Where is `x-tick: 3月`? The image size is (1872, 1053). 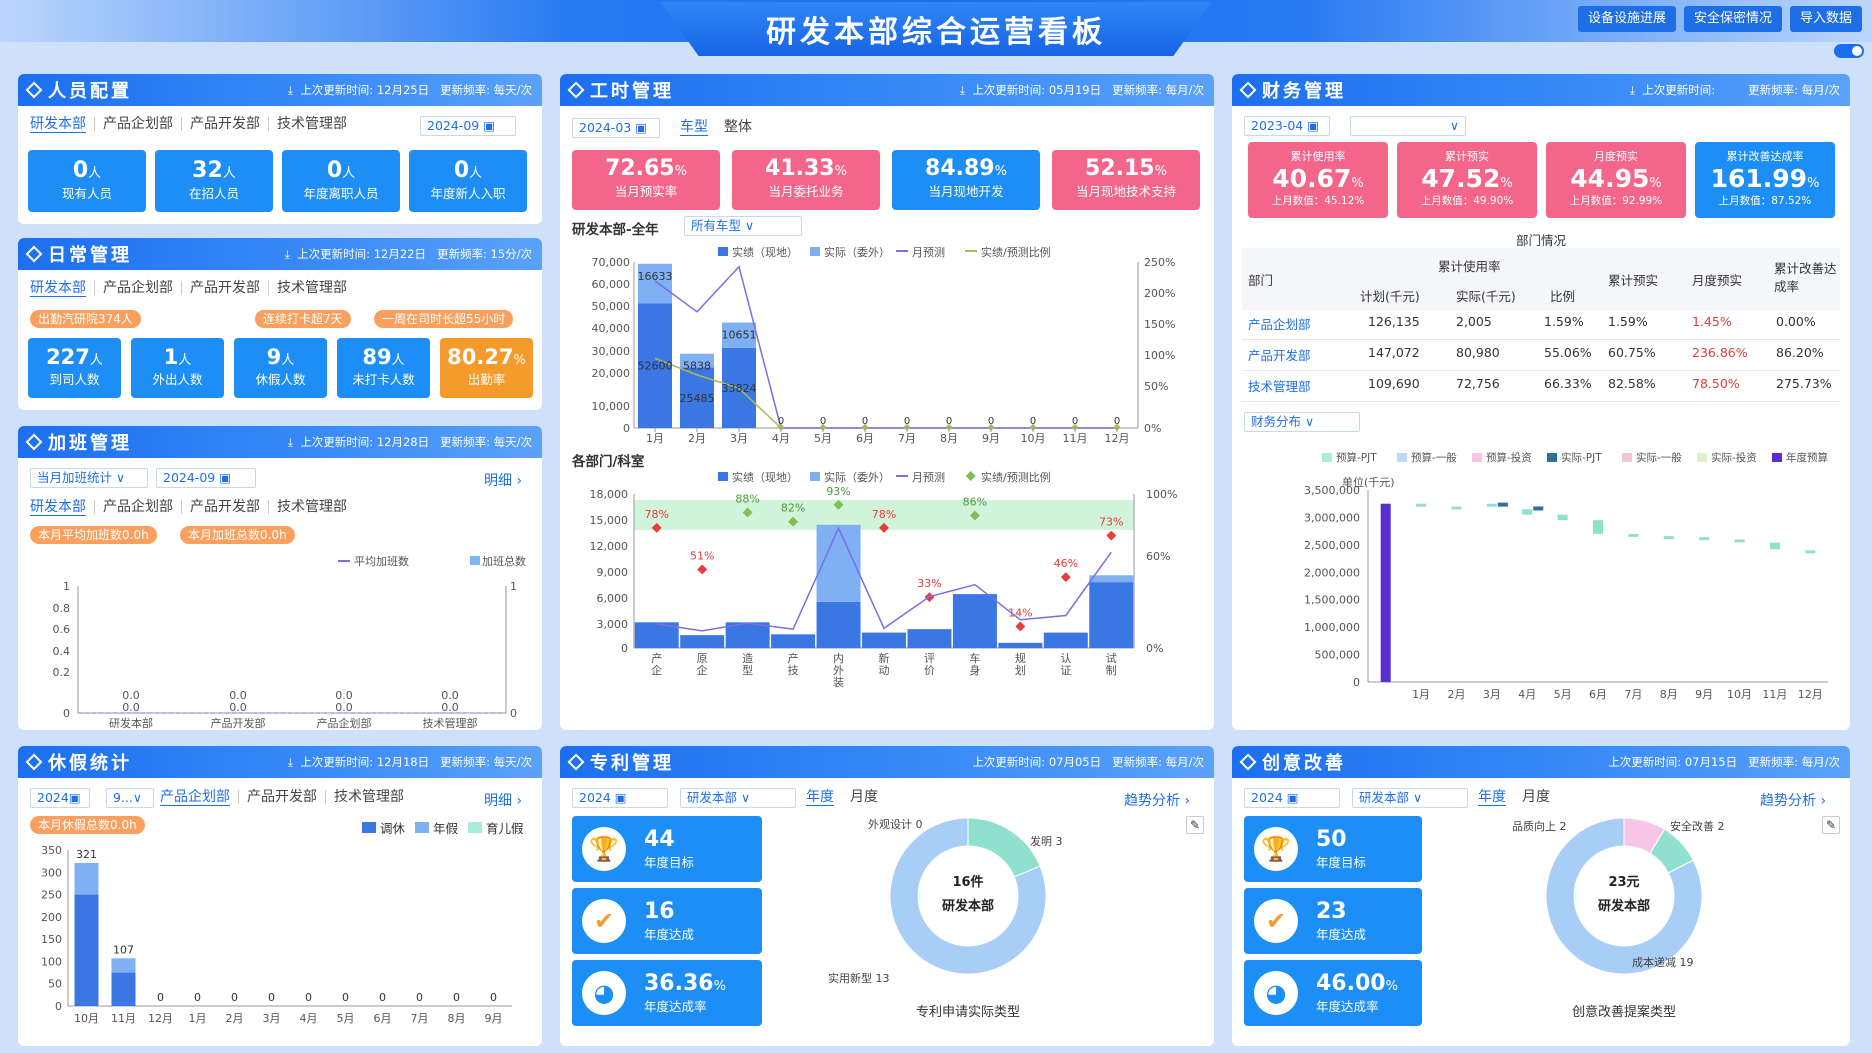
x-tick: 3月 is located at coordinates (272, 1018).